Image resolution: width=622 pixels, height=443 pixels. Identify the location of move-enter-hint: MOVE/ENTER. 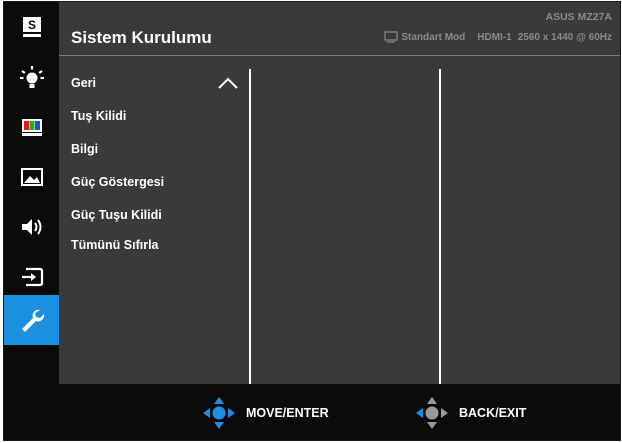
(264, 412).